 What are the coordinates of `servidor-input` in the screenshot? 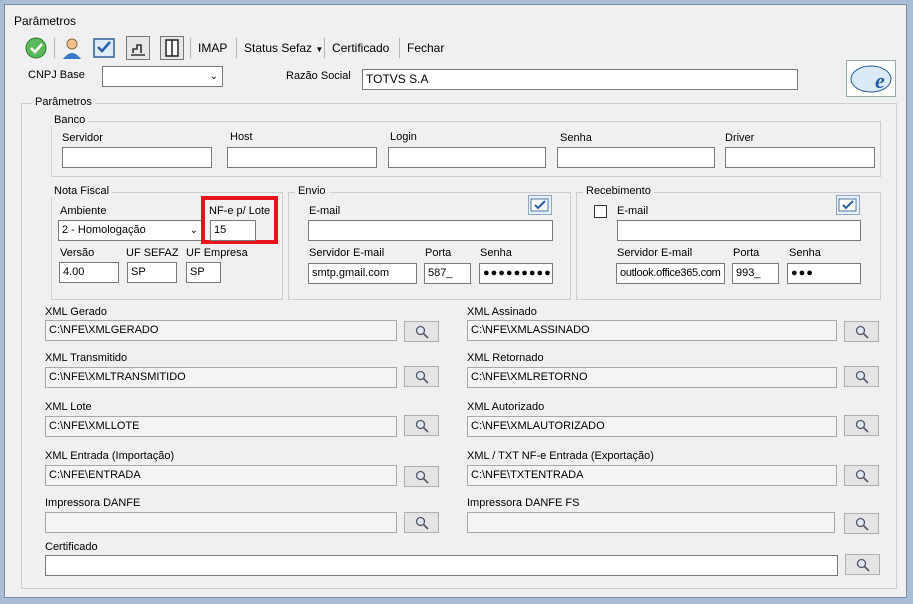 It's located at (137, 157).